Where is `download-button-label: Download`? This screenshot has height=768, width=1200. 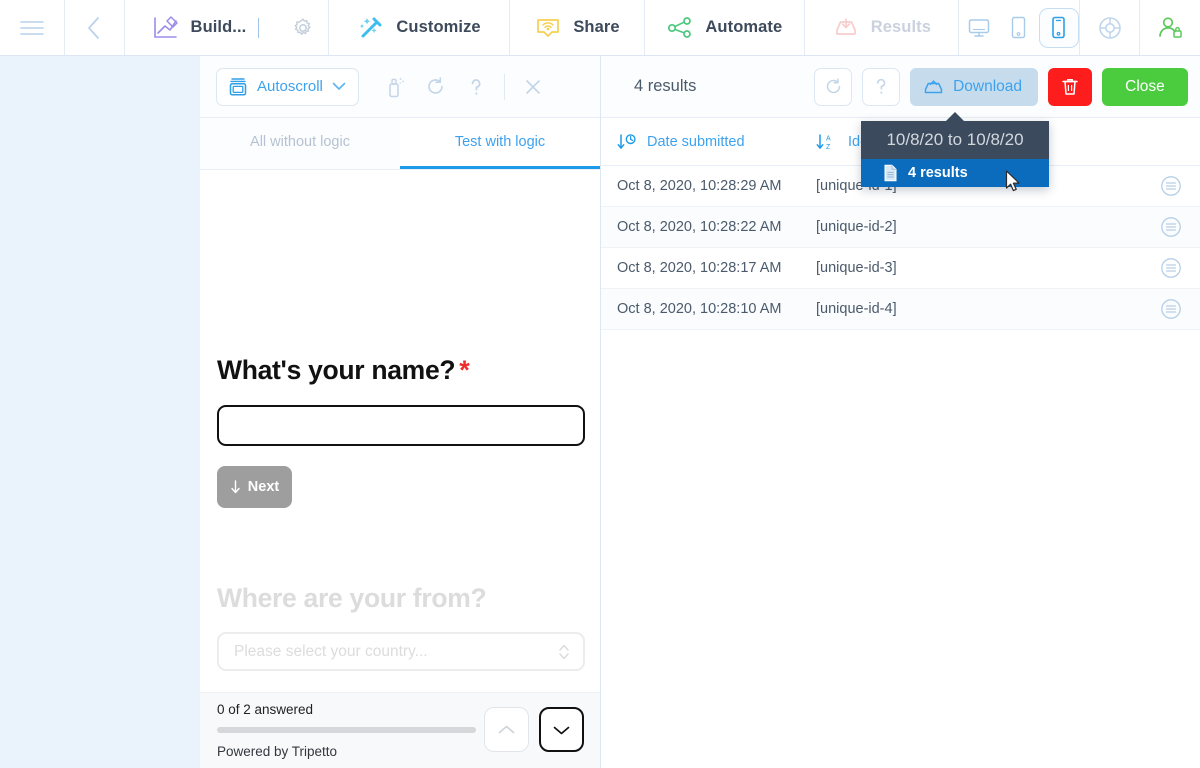 download-button-label: Download is located at coordinates (987, 86).